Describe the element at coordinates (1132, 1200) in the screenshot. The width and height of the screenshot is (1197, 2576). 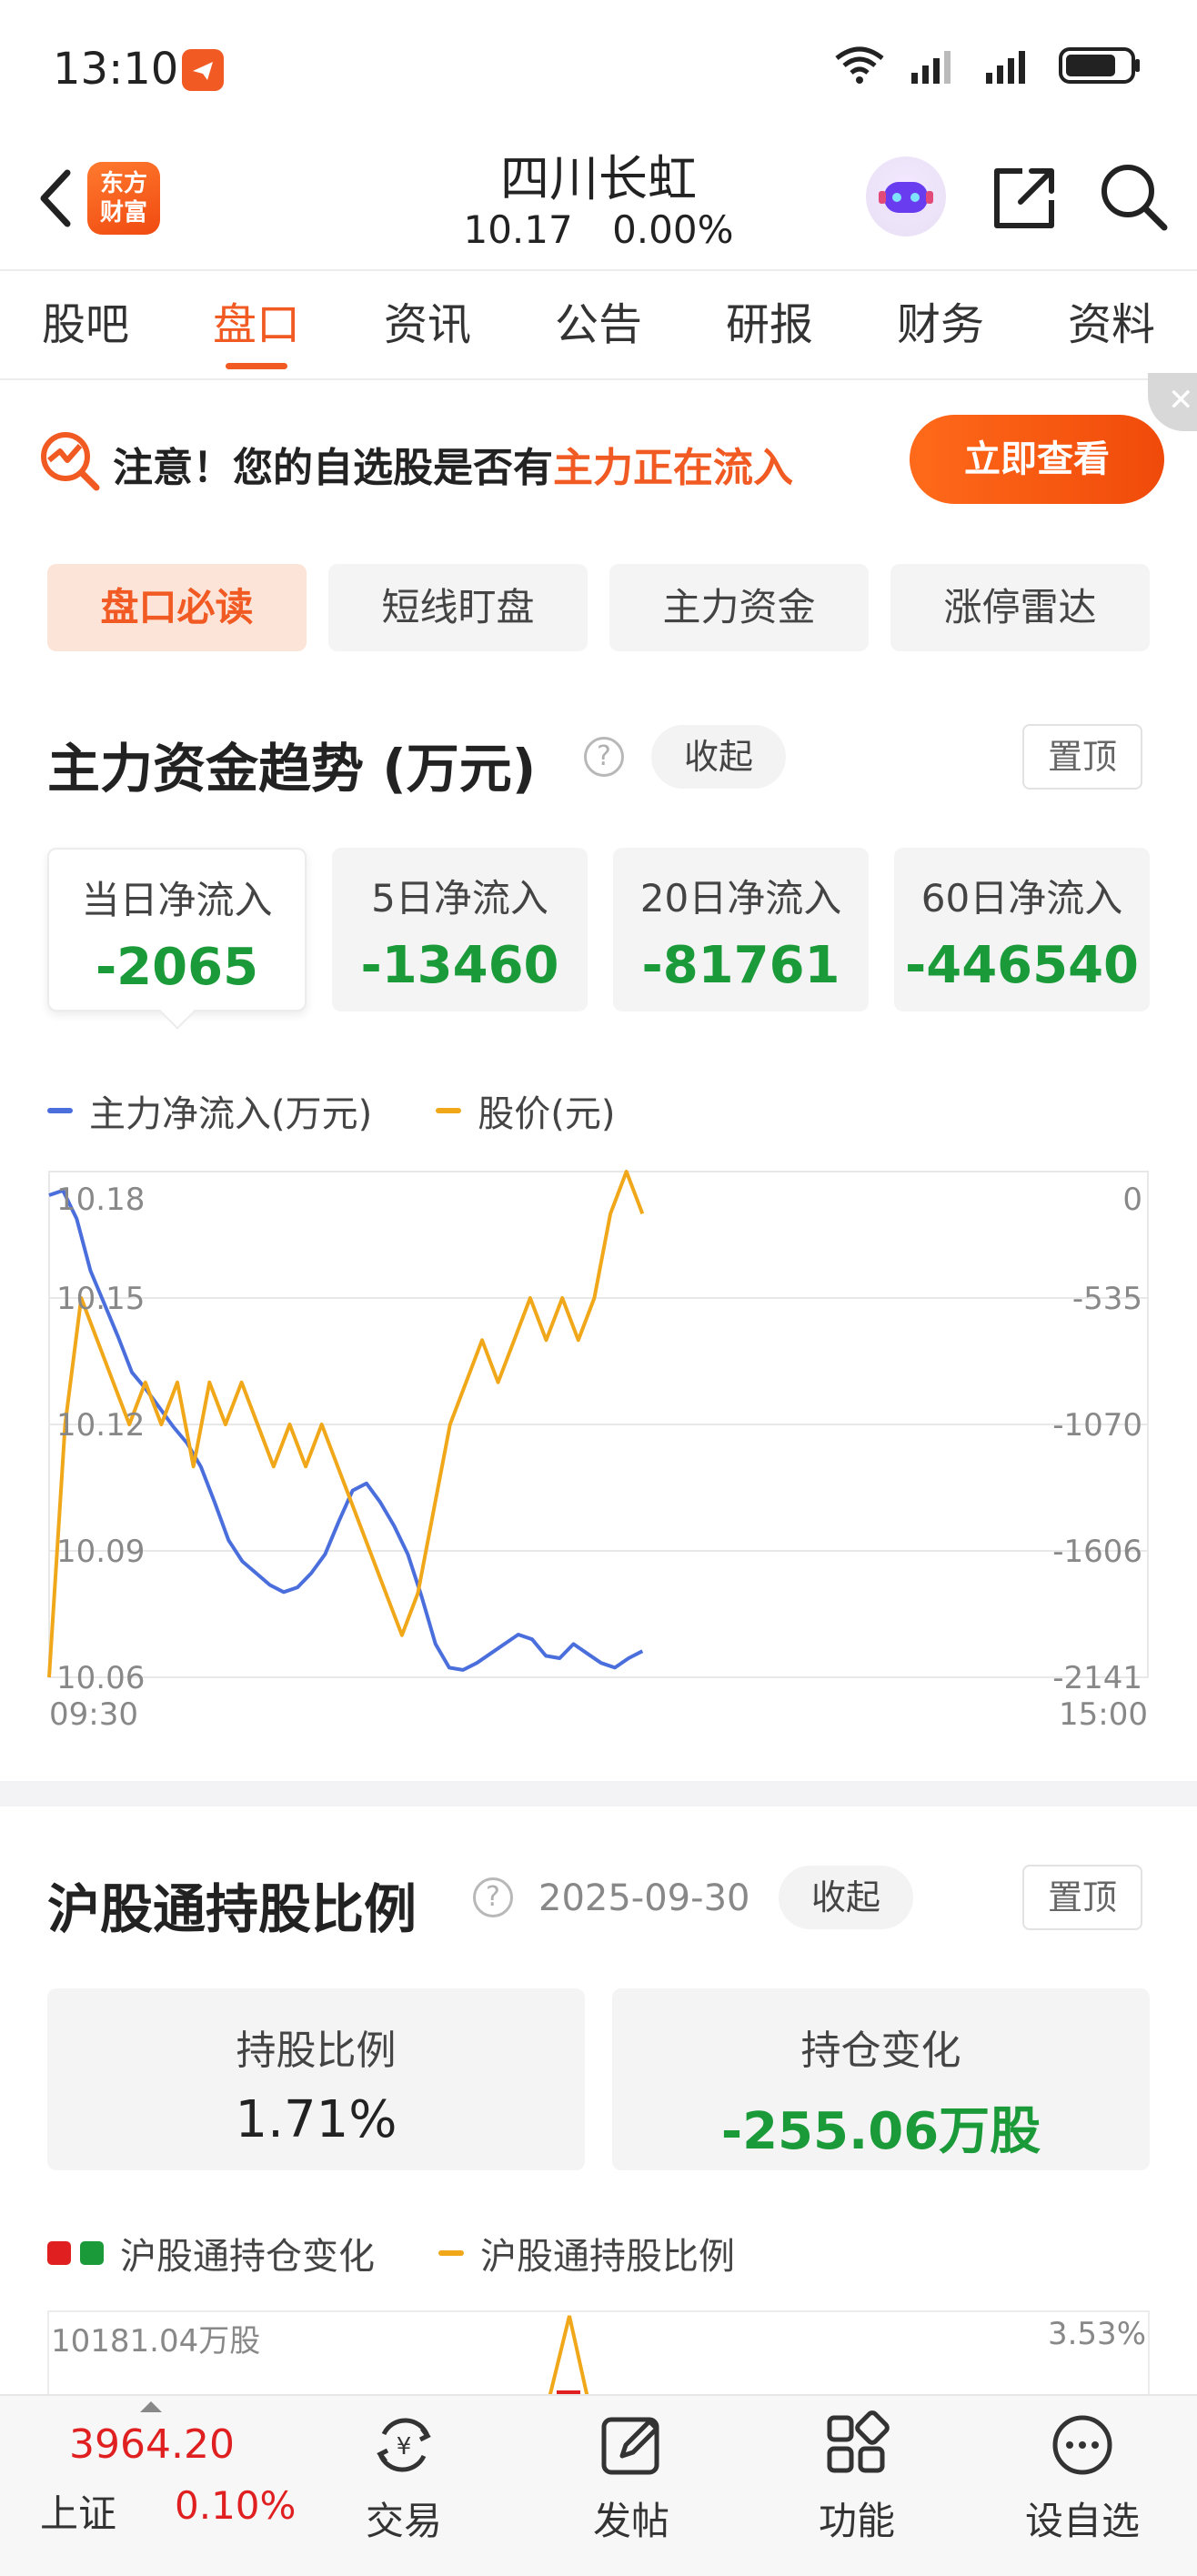
I see `right-tick-label: 0` at that location.